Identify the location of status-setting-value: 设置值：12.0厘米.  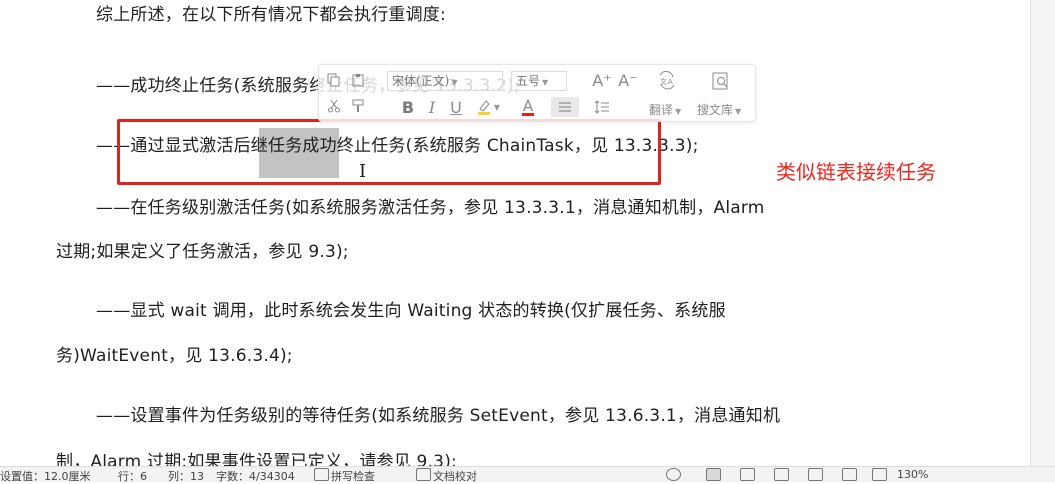
(45, 476).